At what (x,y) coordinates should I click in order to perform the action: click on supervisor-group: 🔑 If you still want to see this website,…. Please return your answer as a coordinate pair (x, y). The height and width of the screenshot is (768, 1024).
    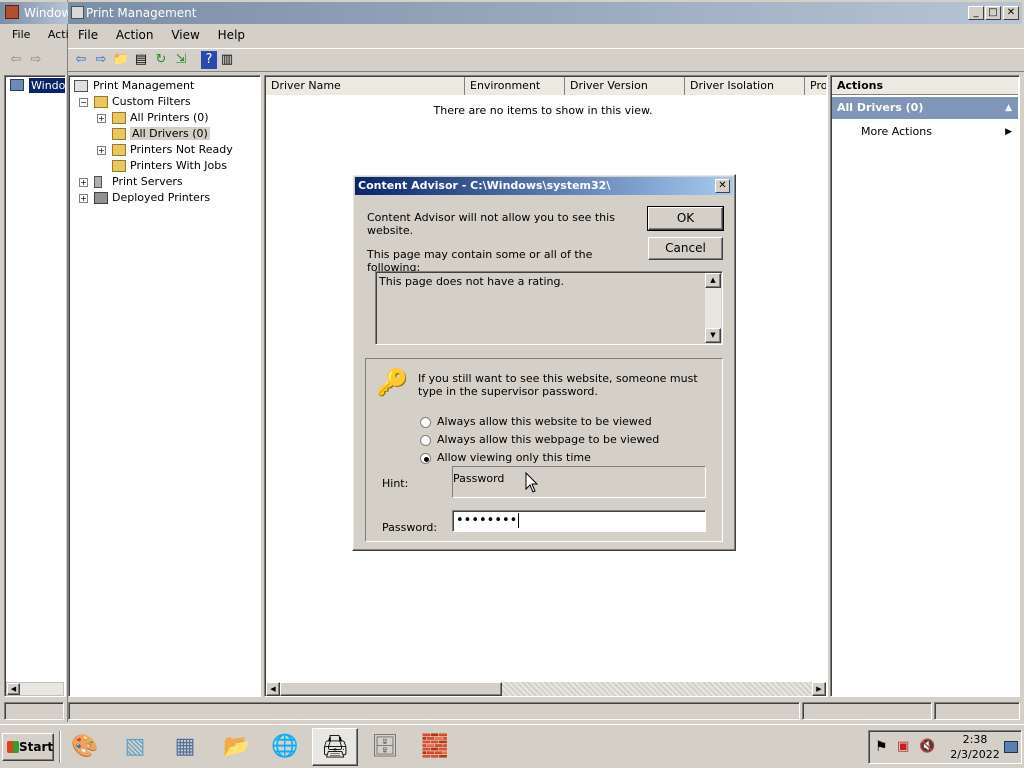
    Looking at the image, I should click on (544, 450).